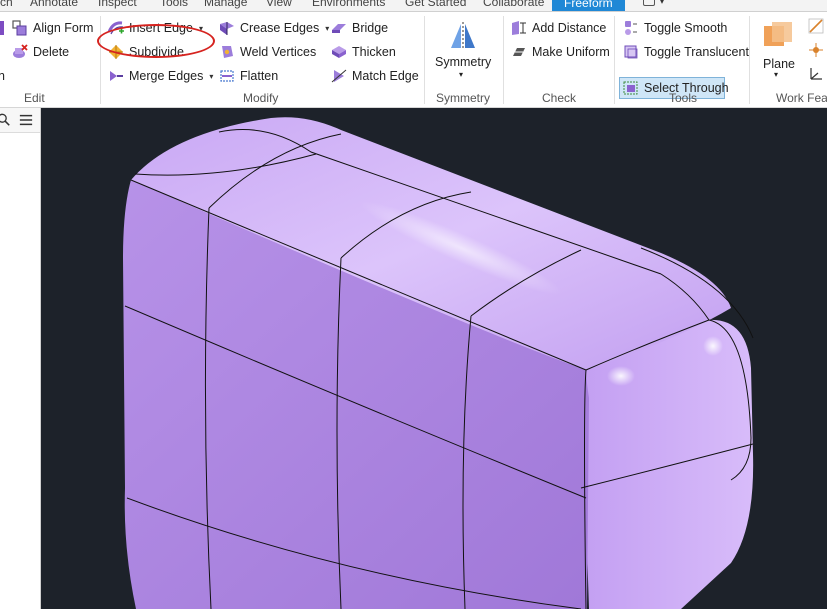 The image size is (827, 609). What do you see at coordinates (156, 41) in the screenshot?
I see `insert-edge-annotation` at bounding box center [156, 41].